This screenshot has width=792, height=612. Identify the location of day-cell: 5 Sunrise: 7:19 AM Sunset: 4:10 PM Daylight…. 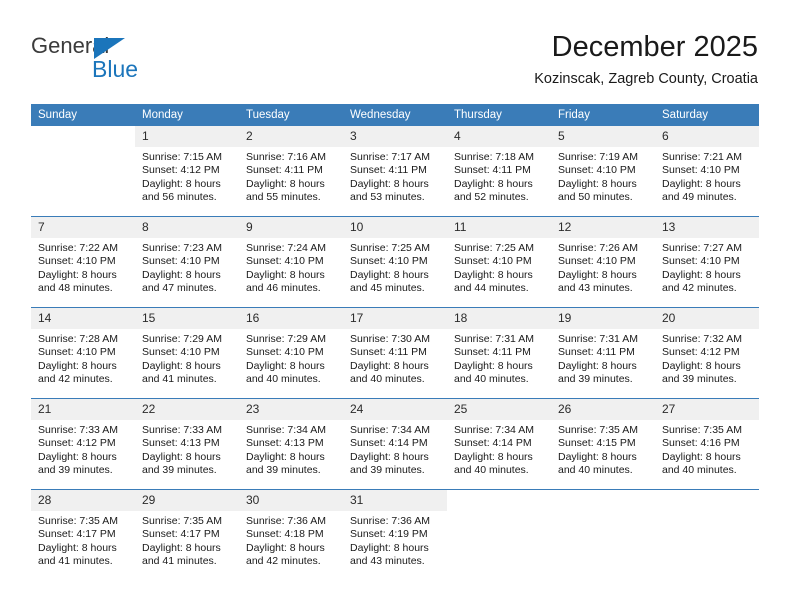
(603, 171).